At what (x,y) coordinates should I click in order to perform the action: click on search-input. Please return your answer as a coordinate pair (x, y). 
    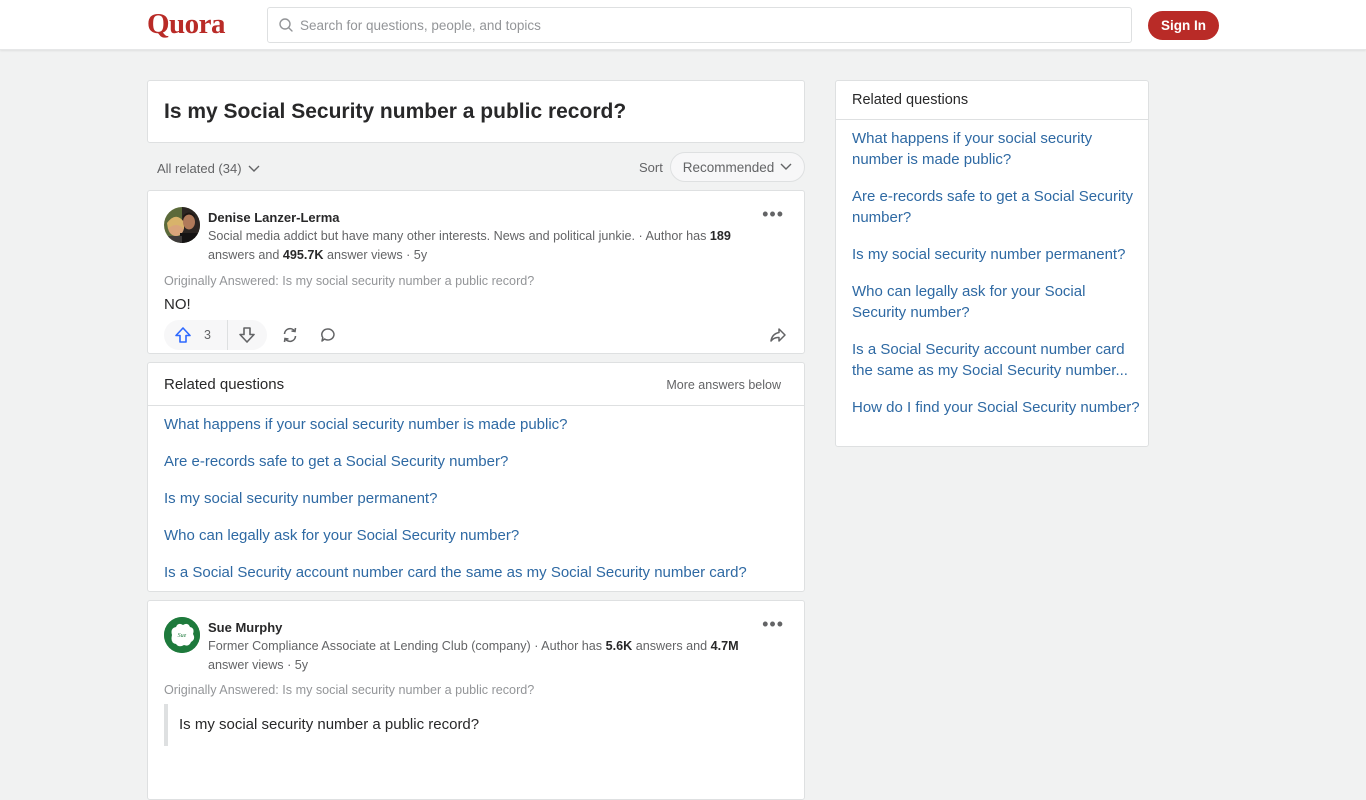
    Looking at the image, I should click on (700, 25).